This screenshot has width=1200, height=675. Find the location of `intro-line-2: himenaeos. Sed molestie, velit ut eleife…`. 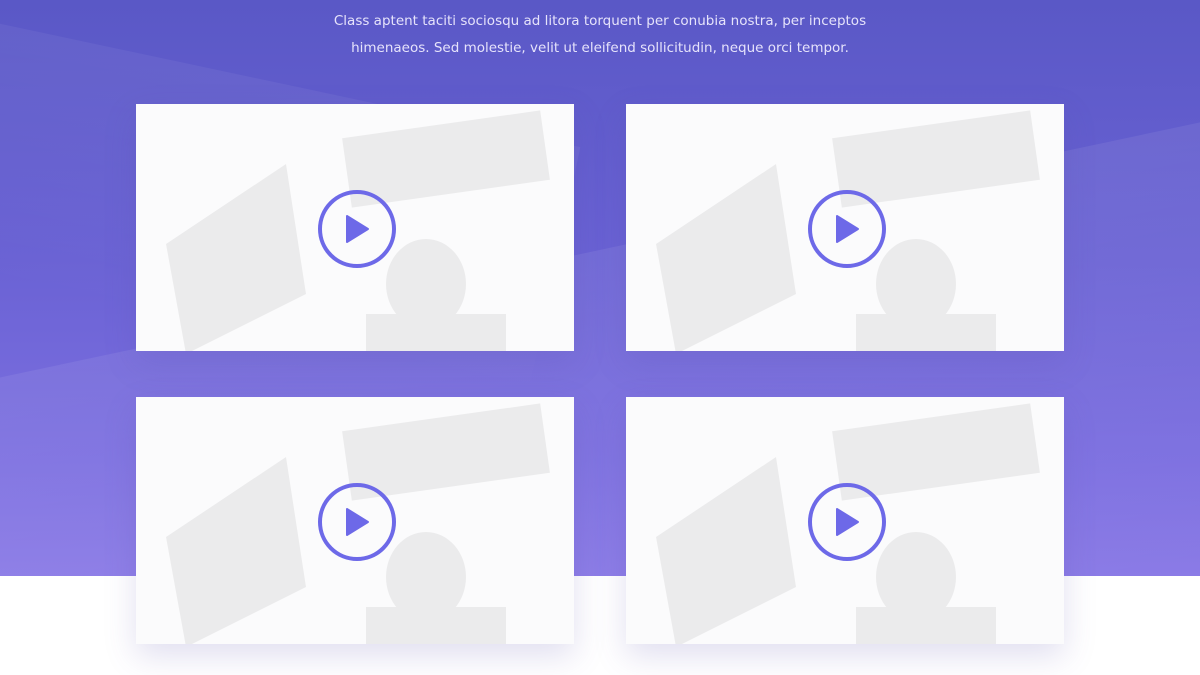

intro-line-2: himenaeos. Sed molestie, velit ut eleife… is located at coordinates (600, 48).